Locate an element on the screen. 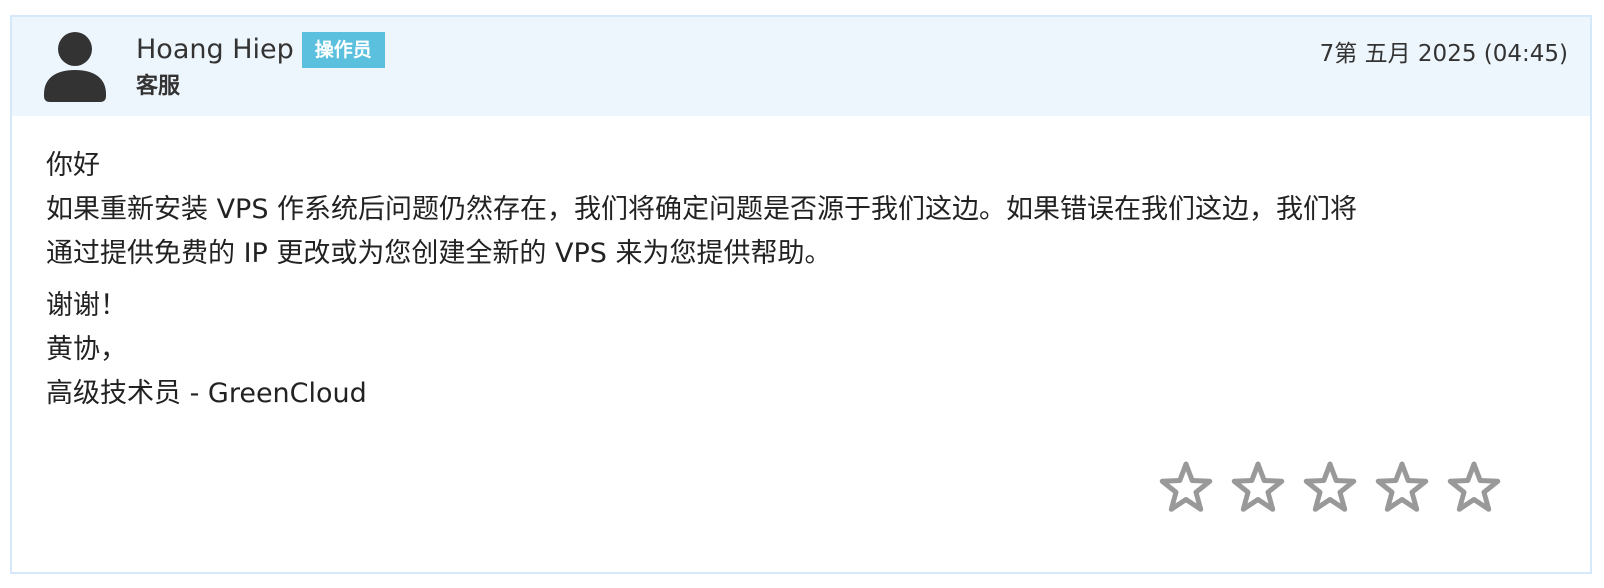 Image resolution: width=1604 pixels, height=588 pixels. author-info: Hoang Hiep 操作员 is located at coordinates (260, 50).